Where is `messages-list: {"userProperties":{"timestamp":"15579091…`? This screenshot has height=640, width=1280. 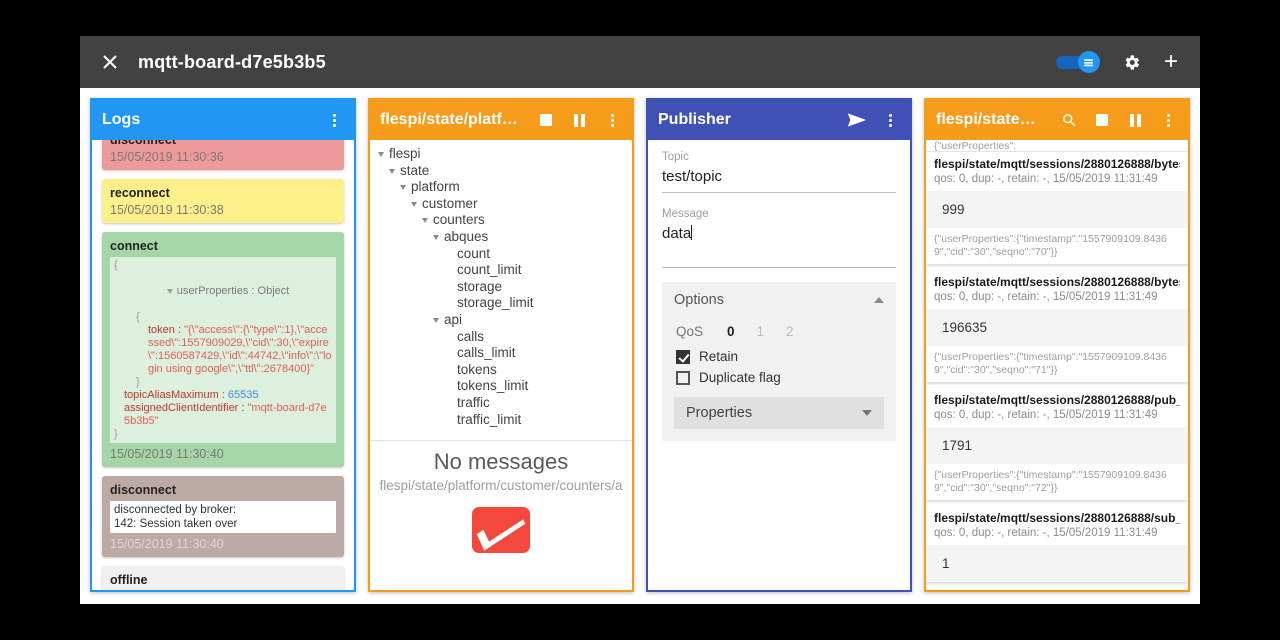
messages-list: {"userProperties":{"timestamp":"15579091… is located at coordinates (1057, 365).